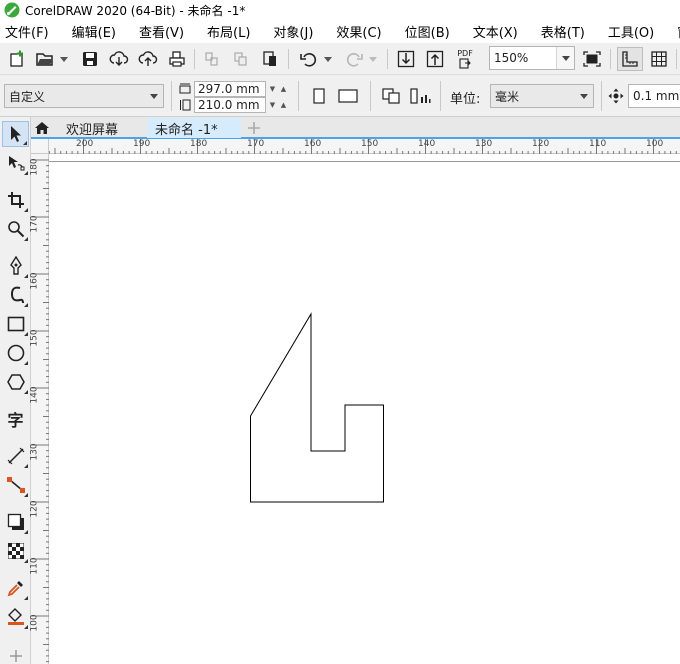  I want to click on connector-tool, so click(15, 485).